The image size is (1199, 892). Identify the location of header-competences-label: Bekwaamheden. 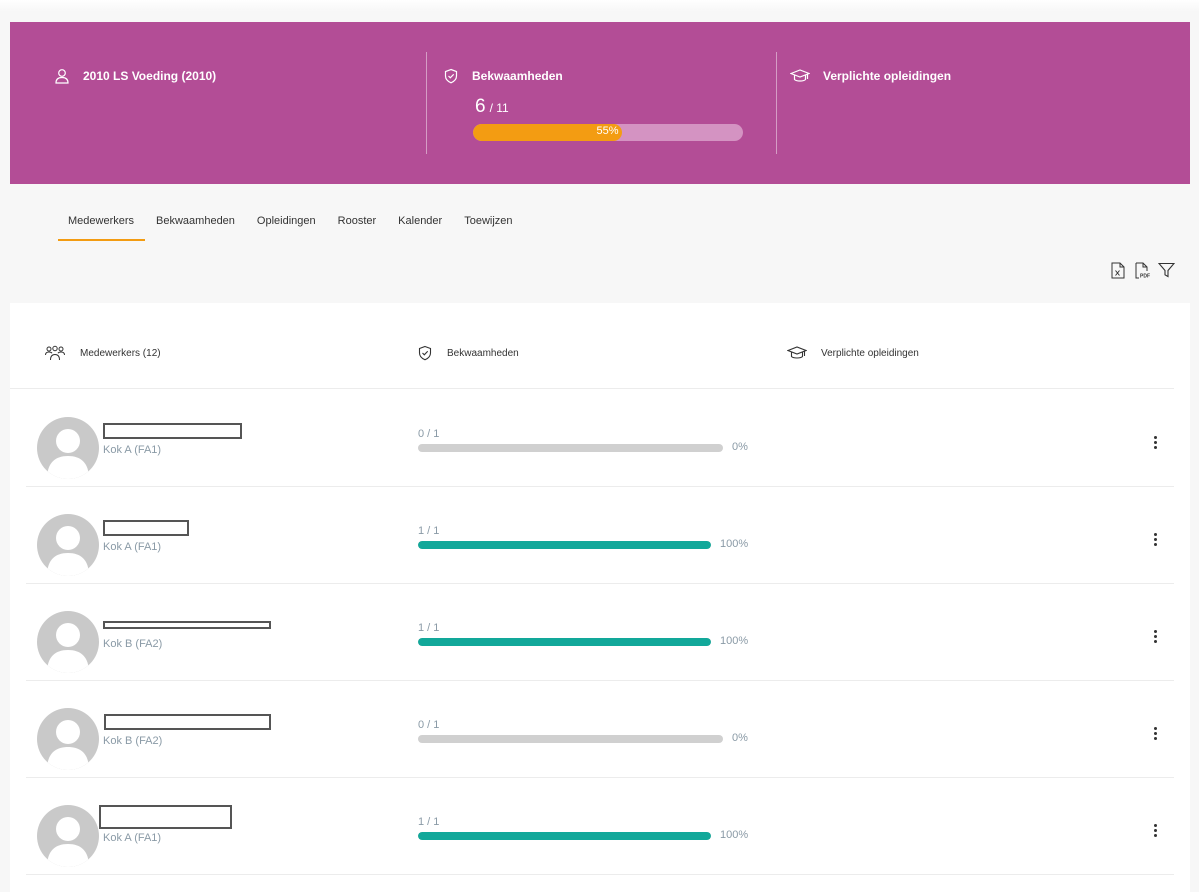
(483, 353).